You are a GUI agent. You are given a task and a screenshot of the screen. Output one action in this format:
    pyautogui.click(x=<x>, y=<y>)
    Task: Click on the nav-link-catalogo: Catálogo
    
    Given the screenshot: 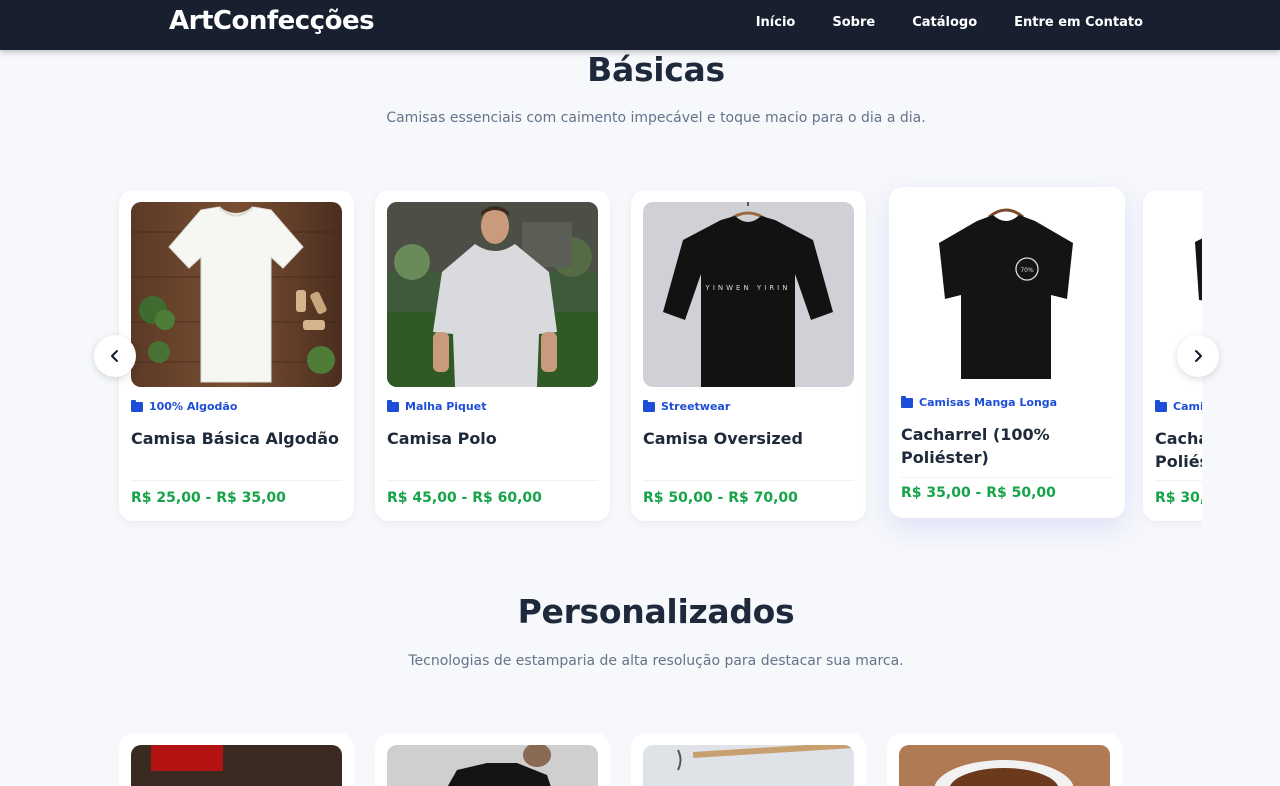 What is the action you would take?
    pyautogui.click(x=944, y=22)
    